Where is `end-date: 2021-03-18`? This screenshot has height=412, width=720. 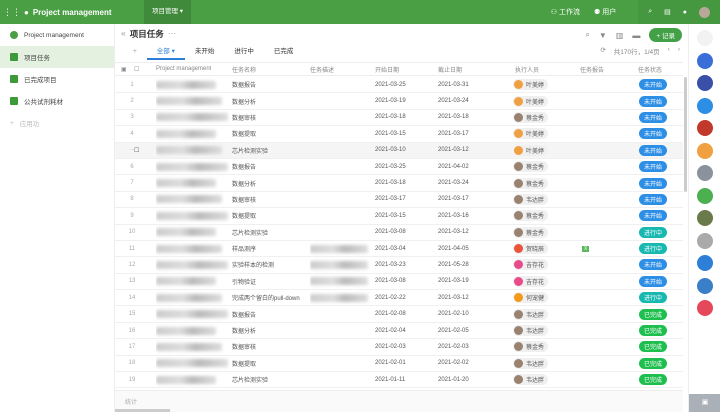
end-date: 2021-03-18 is located at coordinates (453, 117).